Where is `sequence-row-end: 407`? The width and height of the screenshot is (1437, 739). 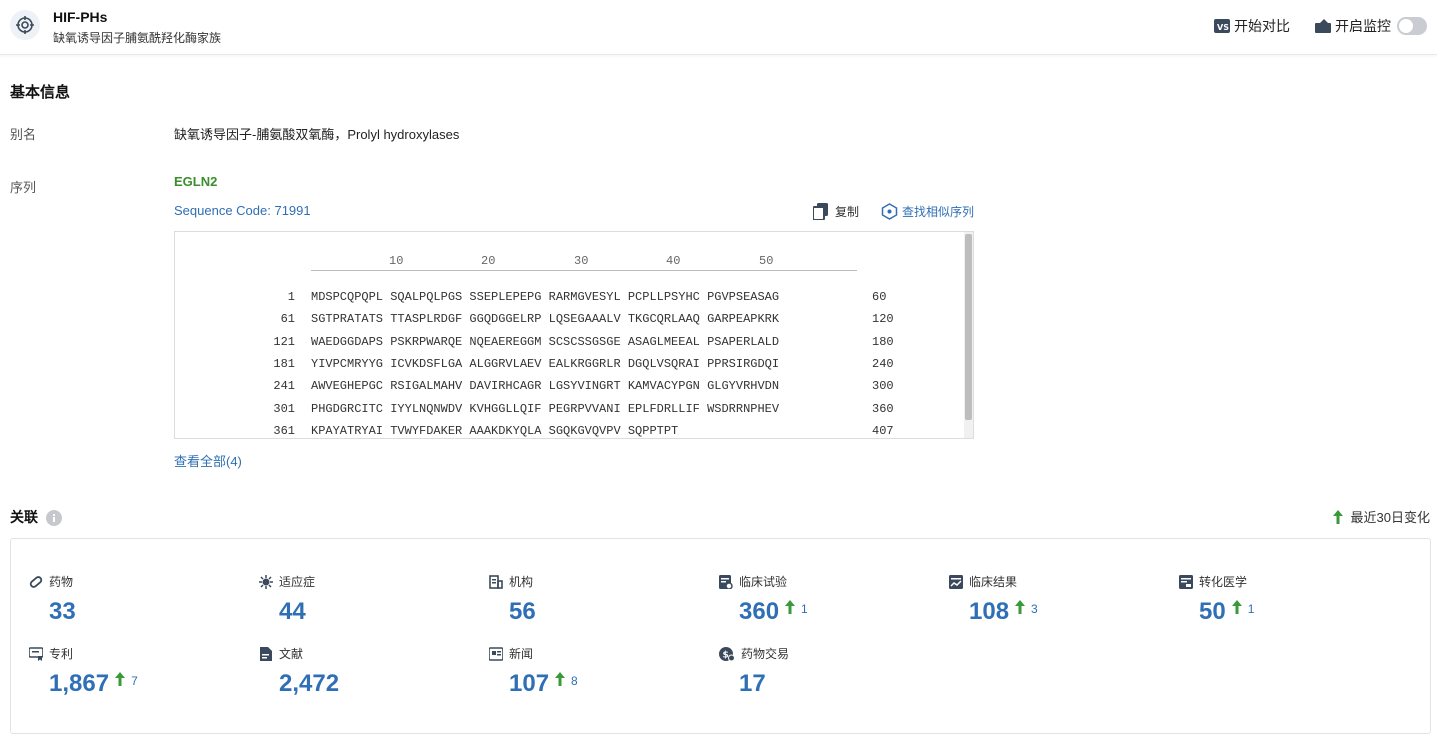
sequence-row-end: 407 is located at coordinates (883, 430).